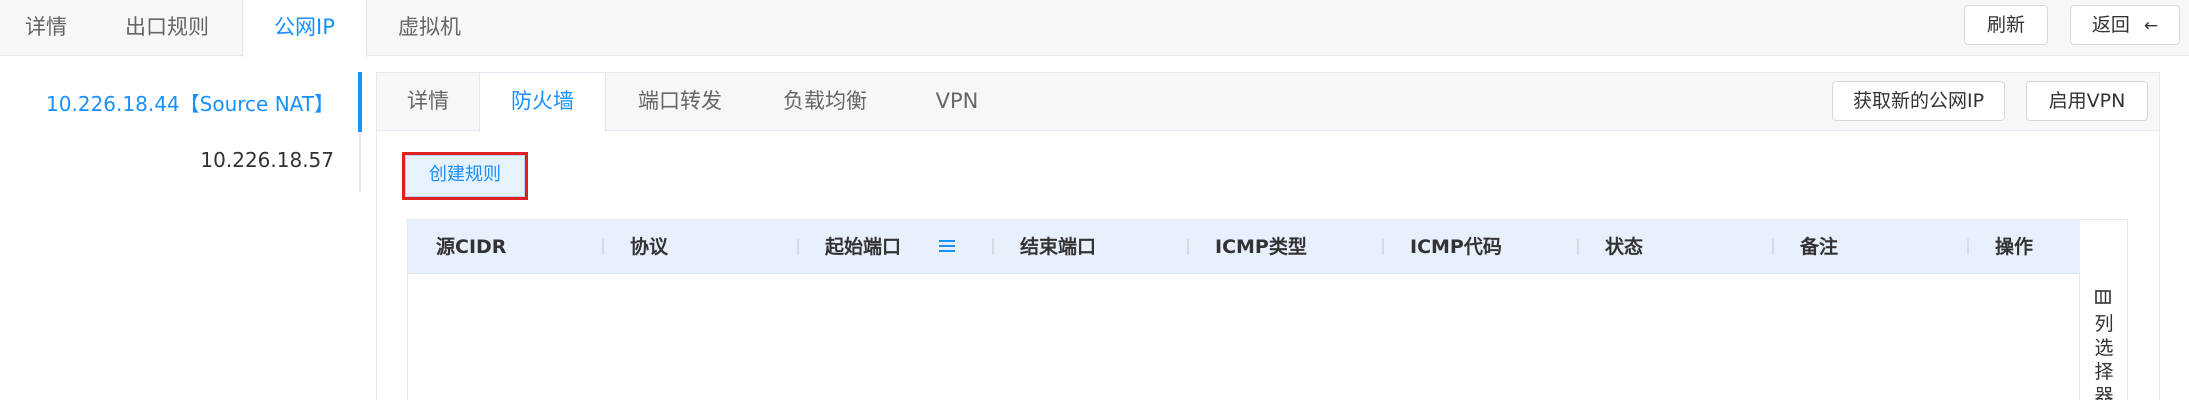  I want to click on ip-list-divider, so click(360, 162).